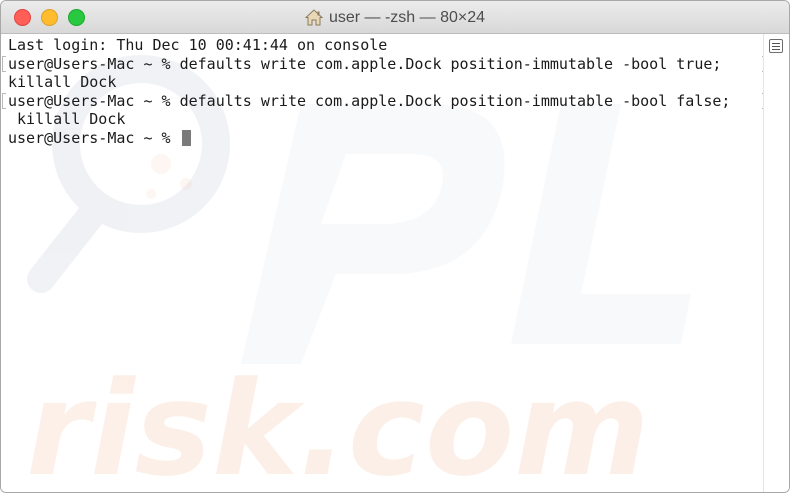 Image resolution: width=790 pixels, height=493 pixels. Describe the element at coordinates (94, 137) in the screenshot. I see `terminal-line-text: user@Users-Mac ~ %` at that location.